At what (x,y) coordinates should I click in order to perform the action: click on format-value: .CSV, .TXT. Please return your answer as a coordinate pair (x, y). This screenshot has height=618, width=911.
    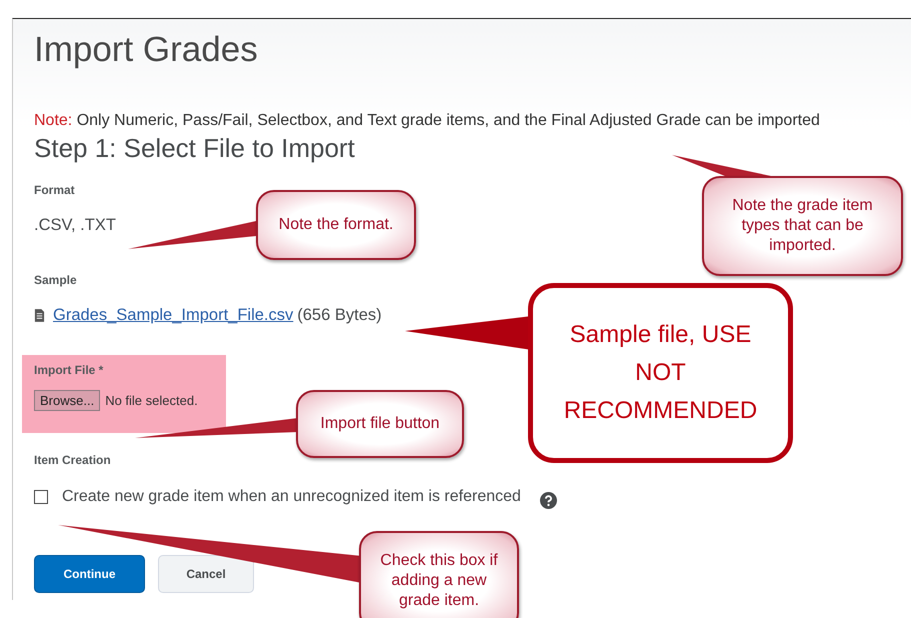
    Looking at the image, I should click on (75, 225).